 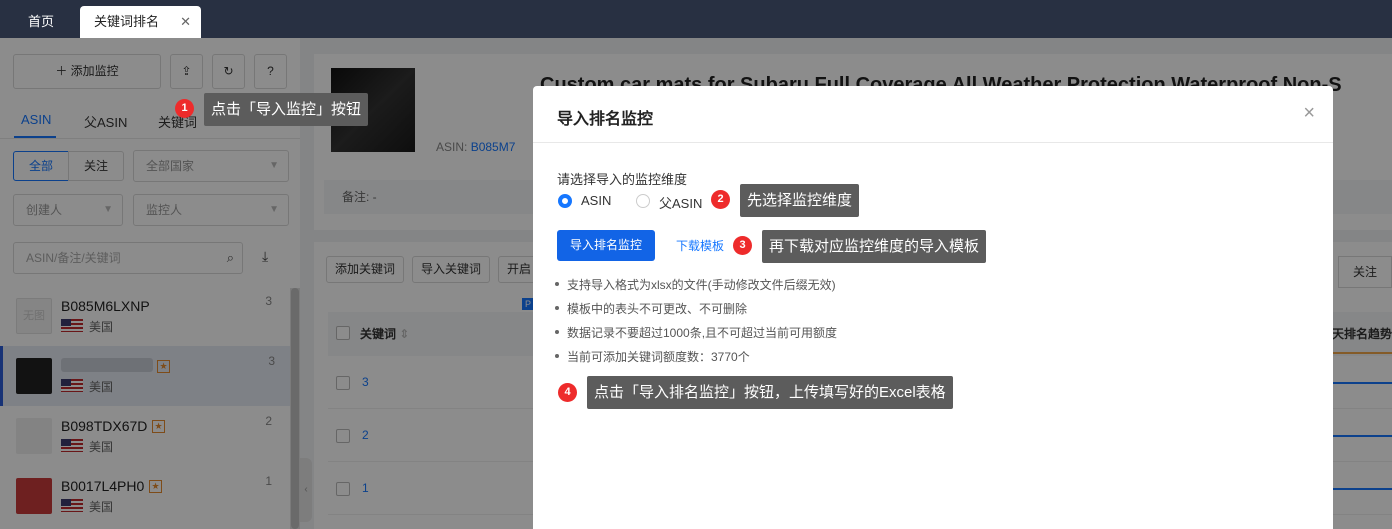 What do you see at coordinates (800, 200) in the screenshot?
I see `step-tip-2: 先选择监控维度` at bounding box center [800, 200].